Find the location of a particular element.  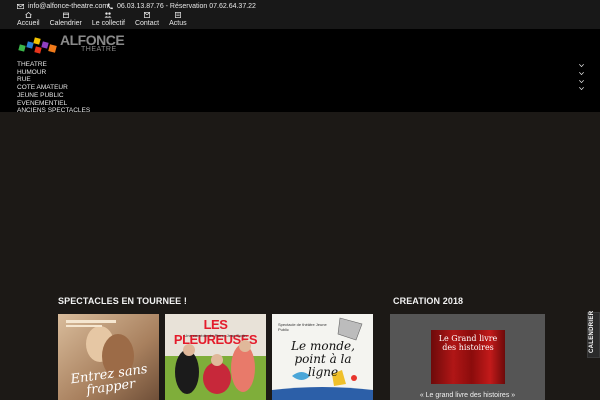

calendar-side-tab: CALENDRIER is located at coordinates (593, 334).